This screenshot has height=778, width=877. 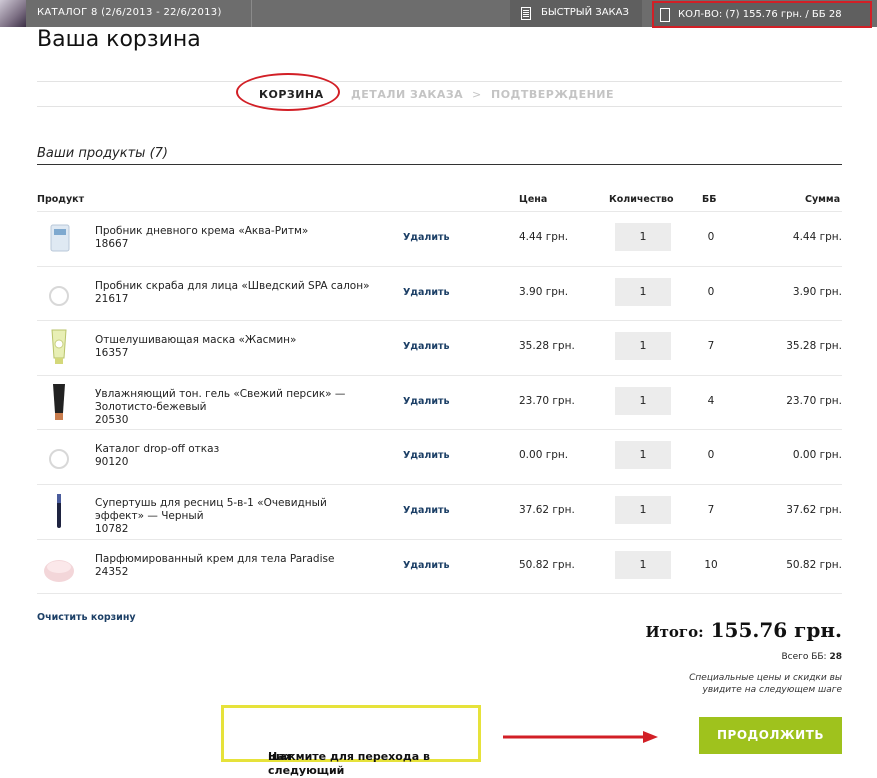 I want to click on price: 35.28 грн., so click(x=547, y=346).